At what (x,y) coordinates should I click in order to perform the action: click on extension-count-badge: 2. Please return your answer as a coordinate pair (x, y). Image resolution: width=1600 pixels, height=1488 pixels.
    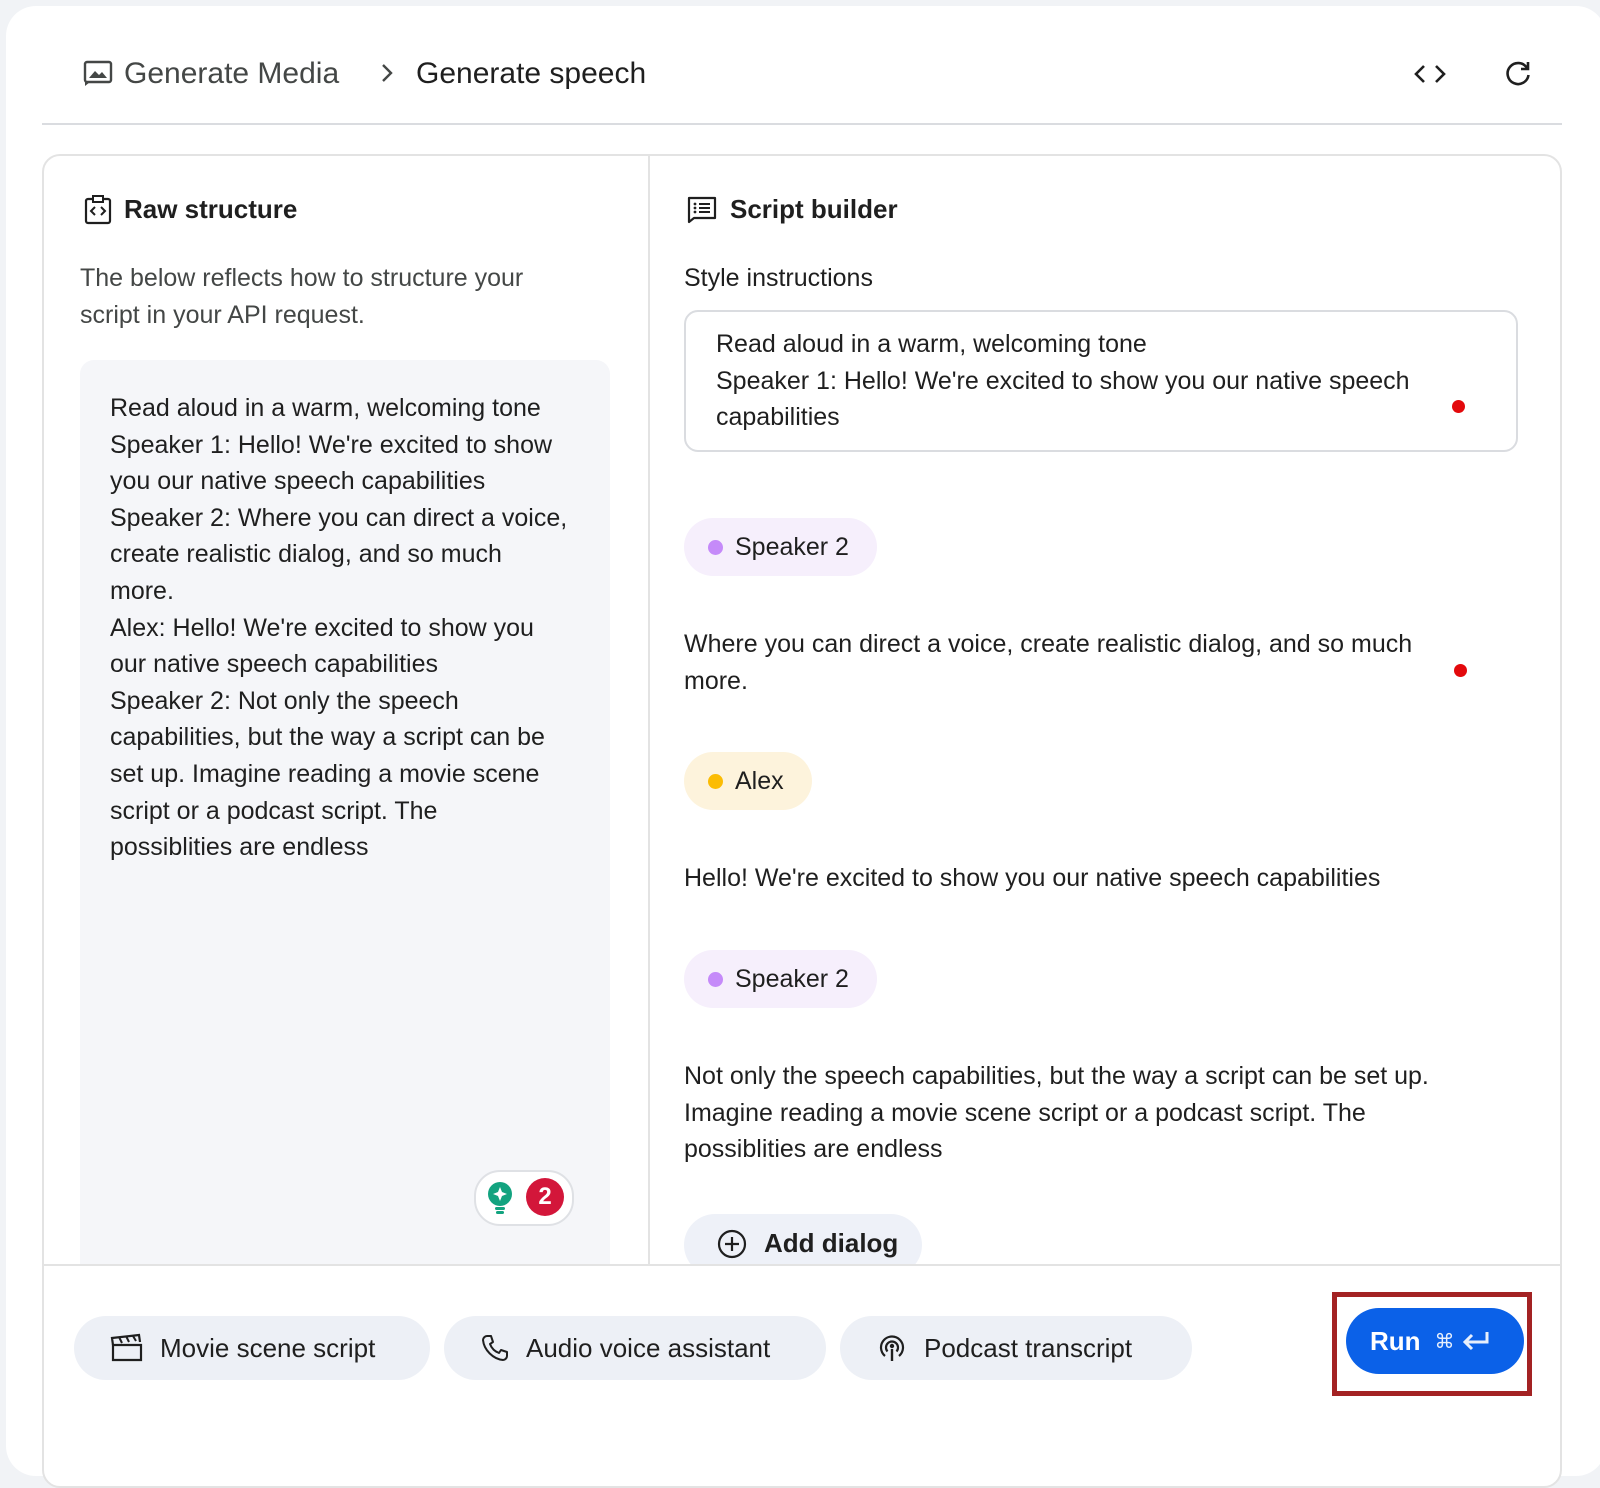
    Looking at the image, I should click on (545, 1197).